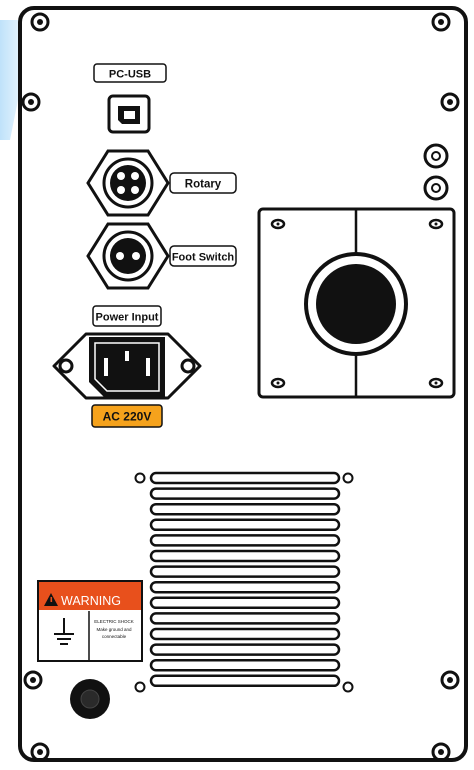 This screenshot has width=474, height=770. I want to click on fan-inner-disc, so click(356, 304).